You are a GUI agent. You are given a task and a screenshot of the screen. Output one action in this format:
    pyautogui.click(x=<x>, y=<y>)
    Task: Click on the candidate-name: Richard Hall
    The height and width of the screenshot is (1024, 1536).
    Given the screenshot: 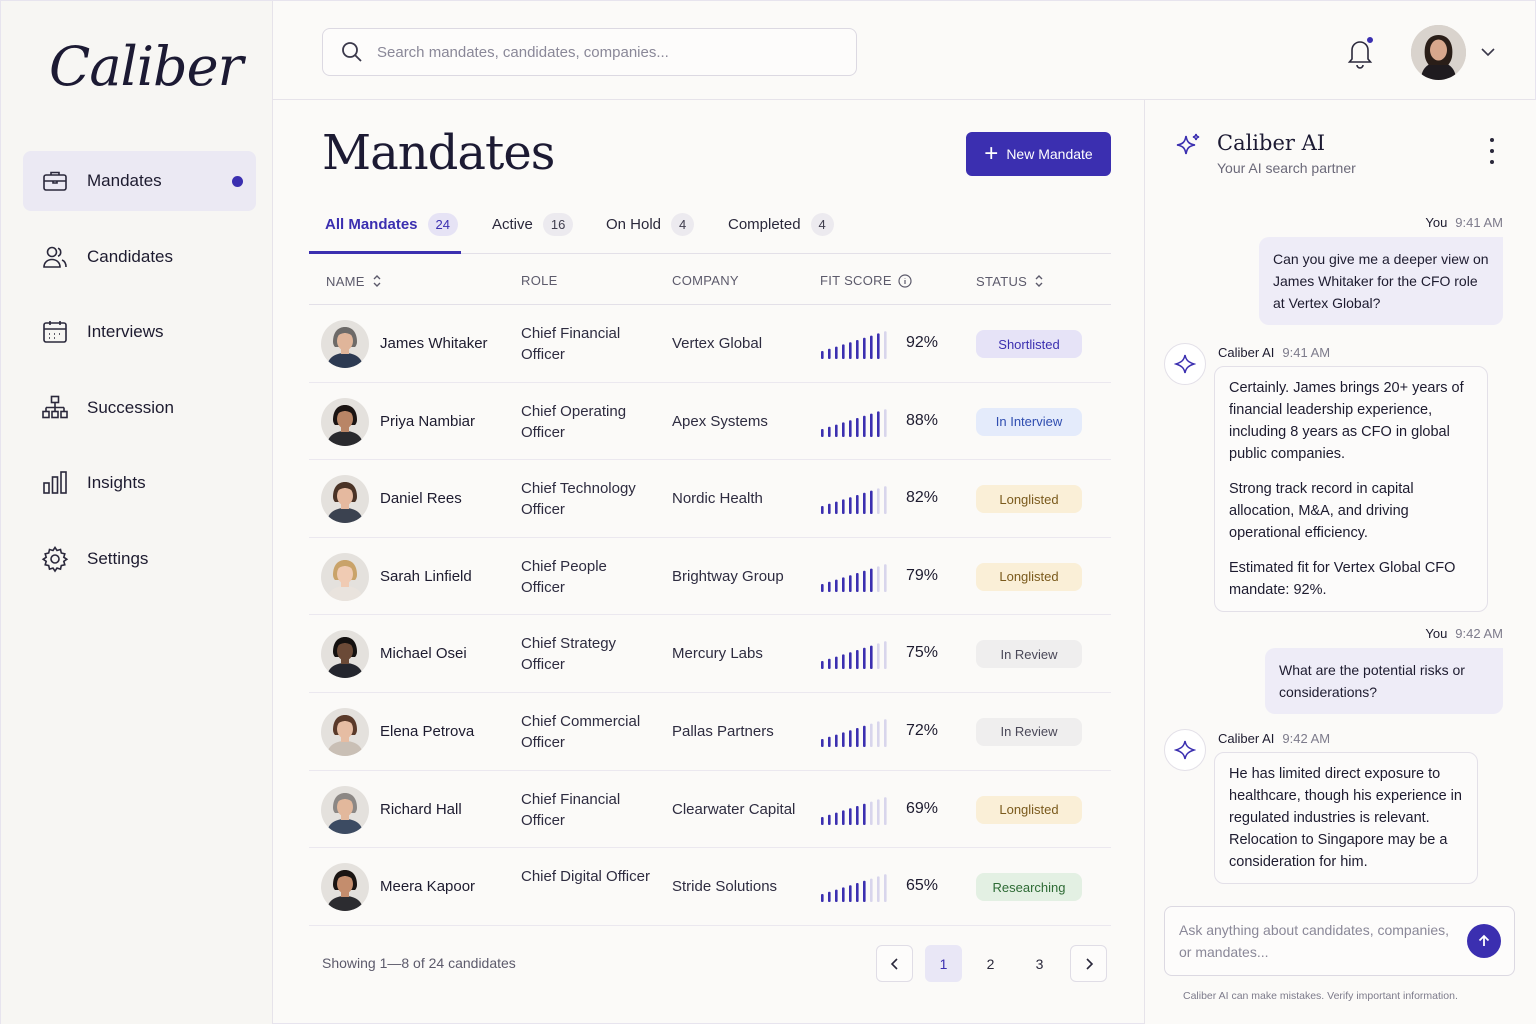 What is the action you would take?
    pyautogui.click(x=421, y=809)
    